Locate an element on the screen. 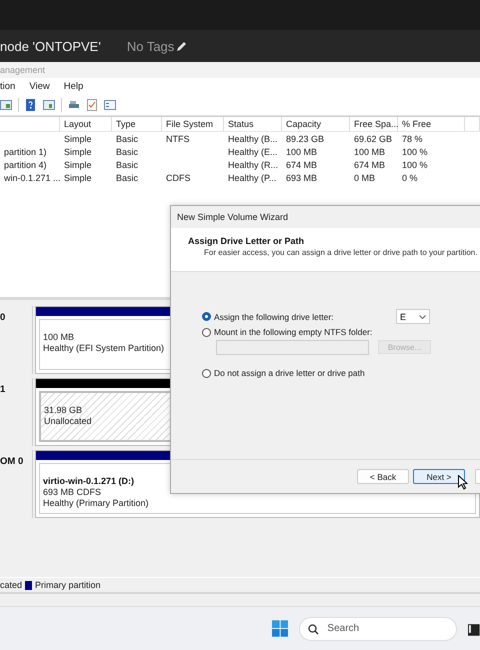 The image size is (480, 650). partition-info: Healthy (Primary Partition) is located at coordinates (96, 503).